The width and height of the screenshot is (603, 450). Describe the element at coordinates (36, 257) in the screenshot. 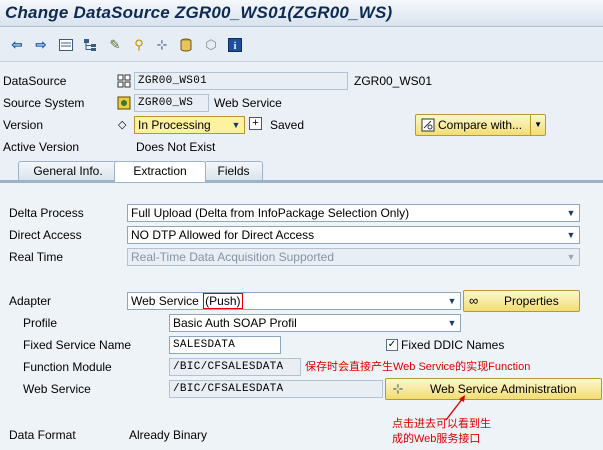

I see `real-time-label: Real Time` at that location.